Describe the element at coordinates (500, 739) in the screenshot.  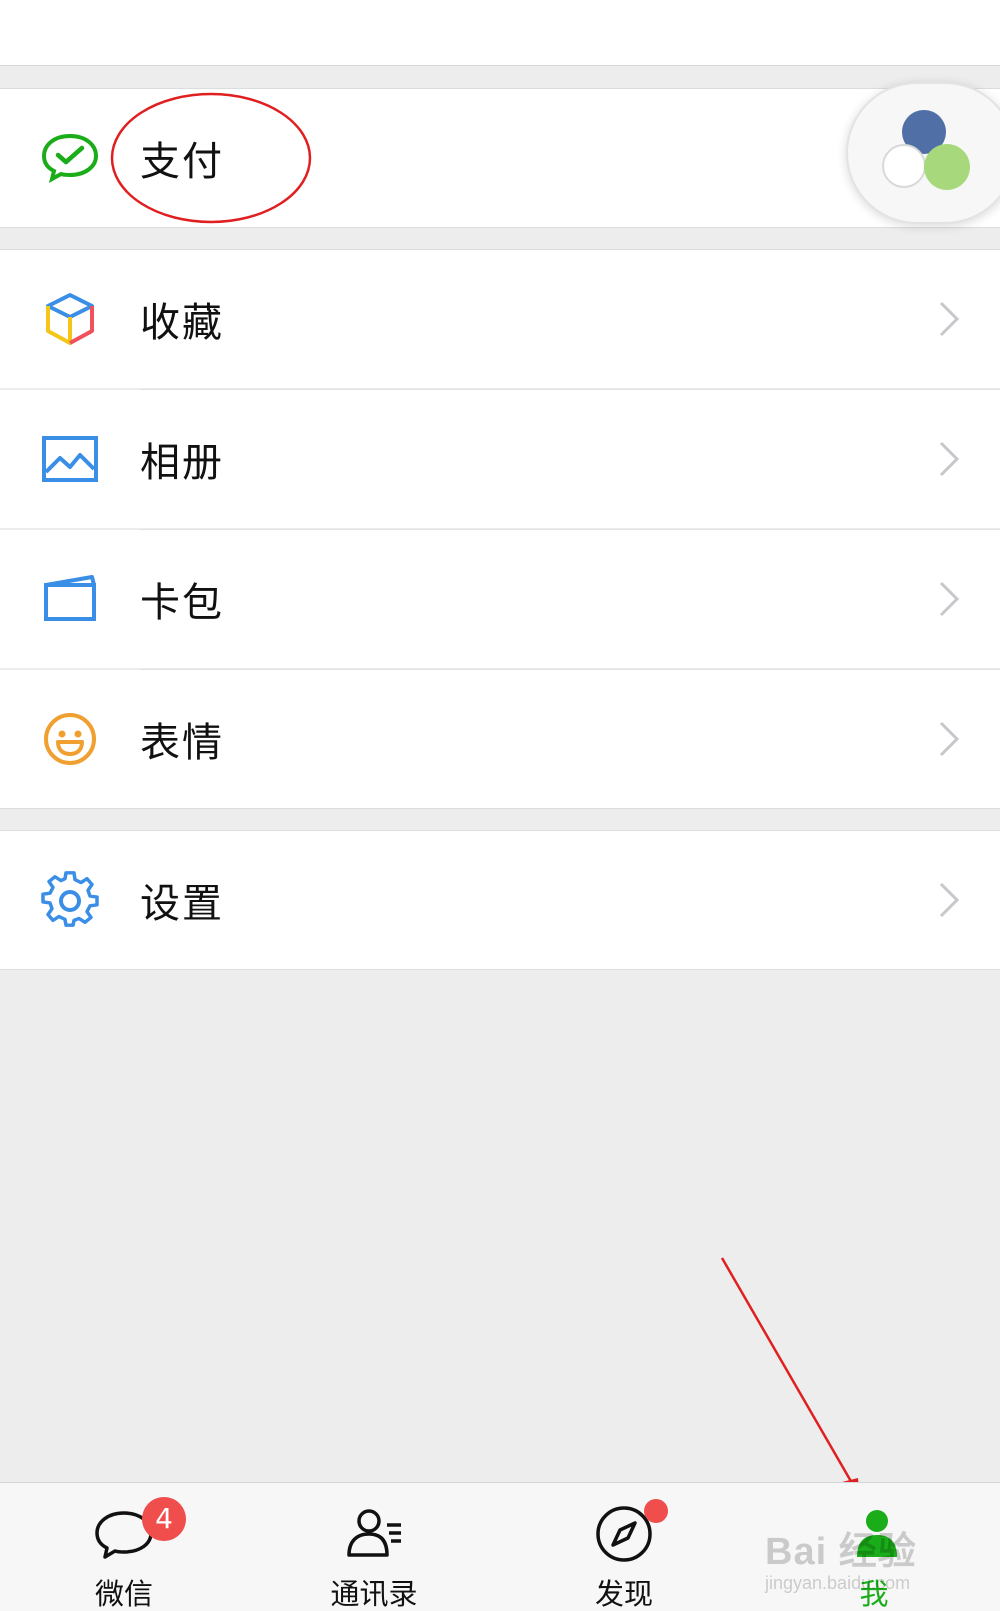
I see `stickers-cell: 表情` at that location.